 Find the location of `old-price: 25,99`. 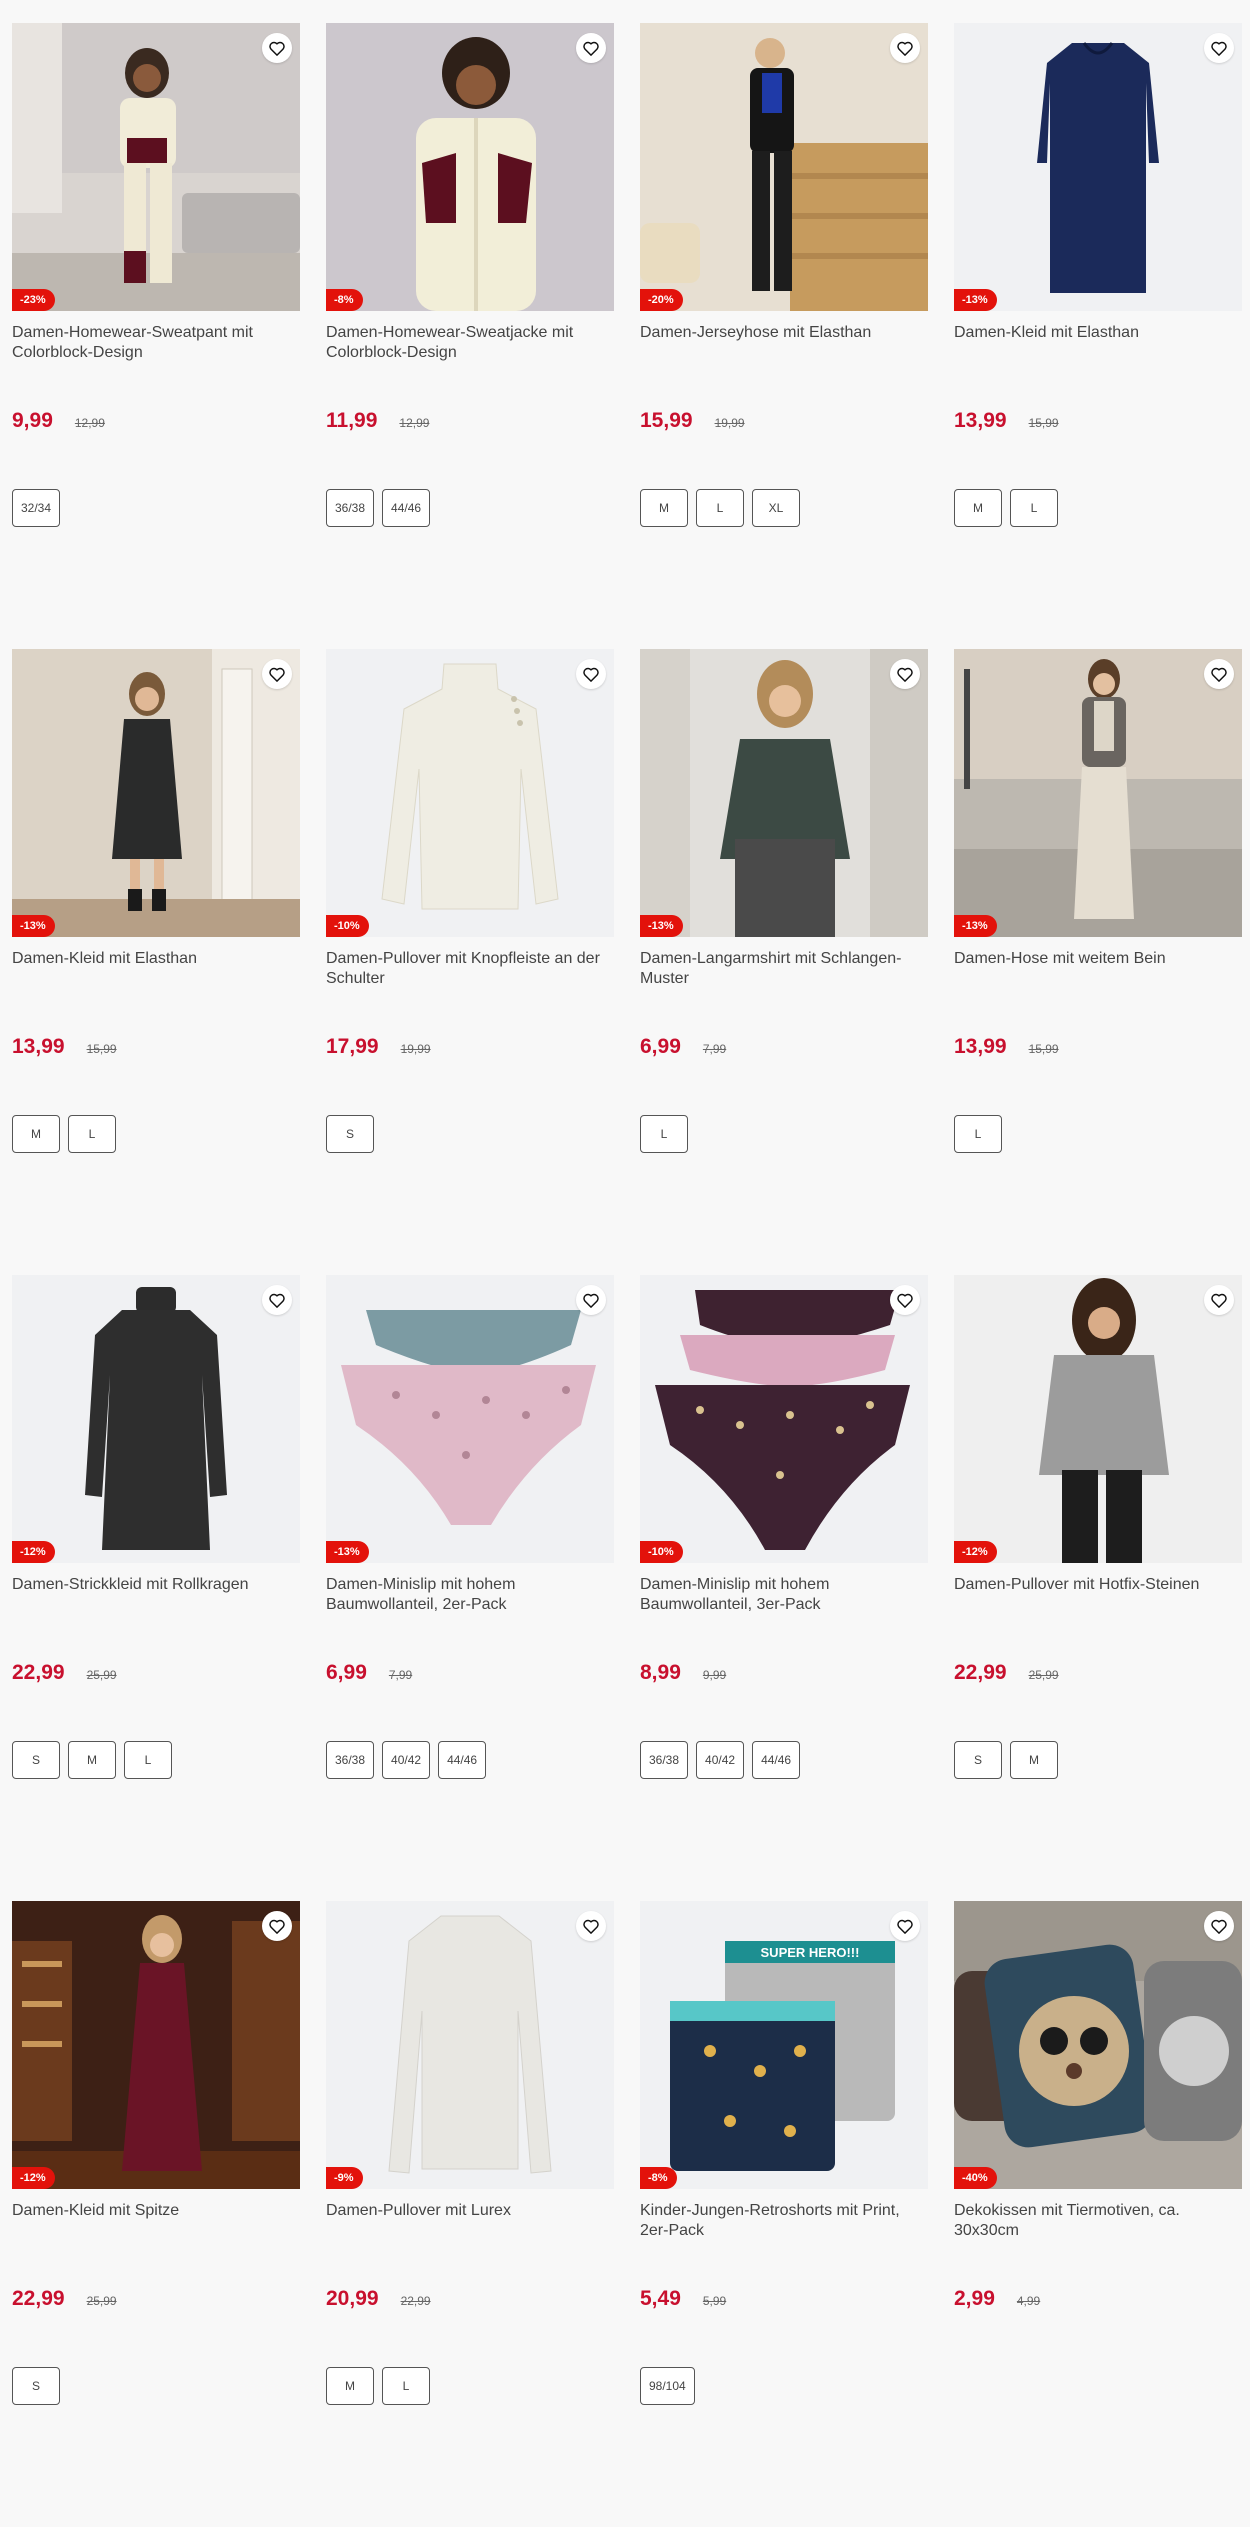

old-price: 25,99 is located at coordinates (1043, 1675).